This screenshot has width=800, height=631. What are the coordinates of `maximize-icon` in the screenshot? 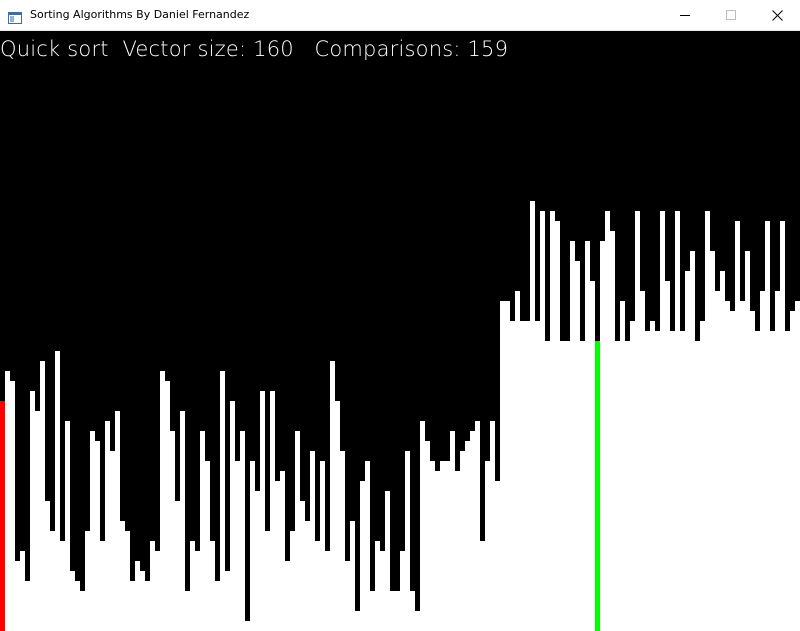 It's located at (731, 15).